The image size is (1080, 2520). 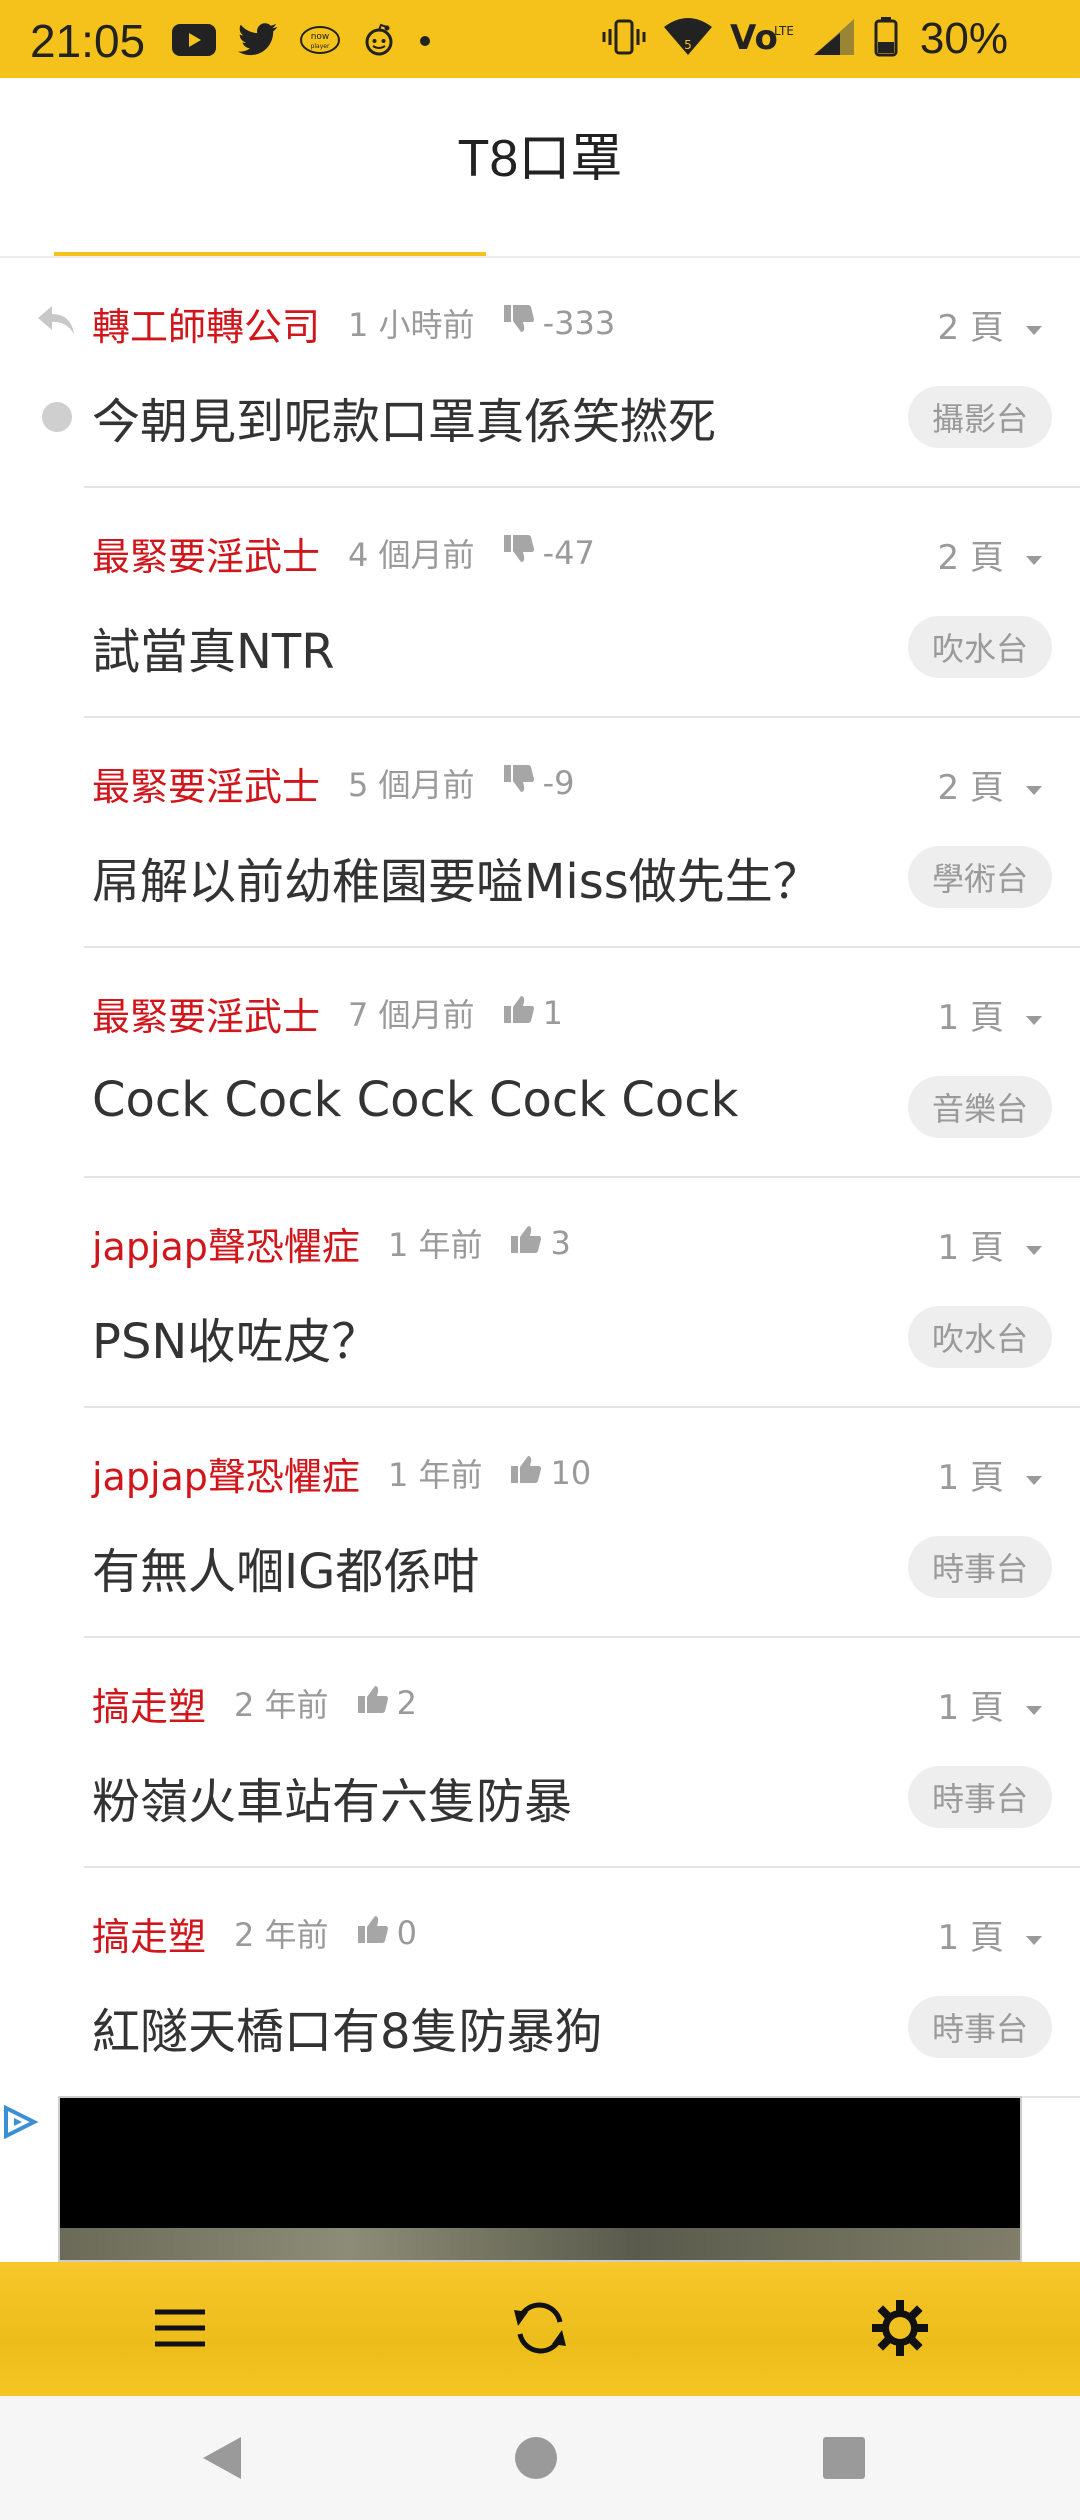 What do you see at coordinates (435, 1475) in the screenshot?
I see `thread-time: 1 年前` at bounding box center [435, 1475].